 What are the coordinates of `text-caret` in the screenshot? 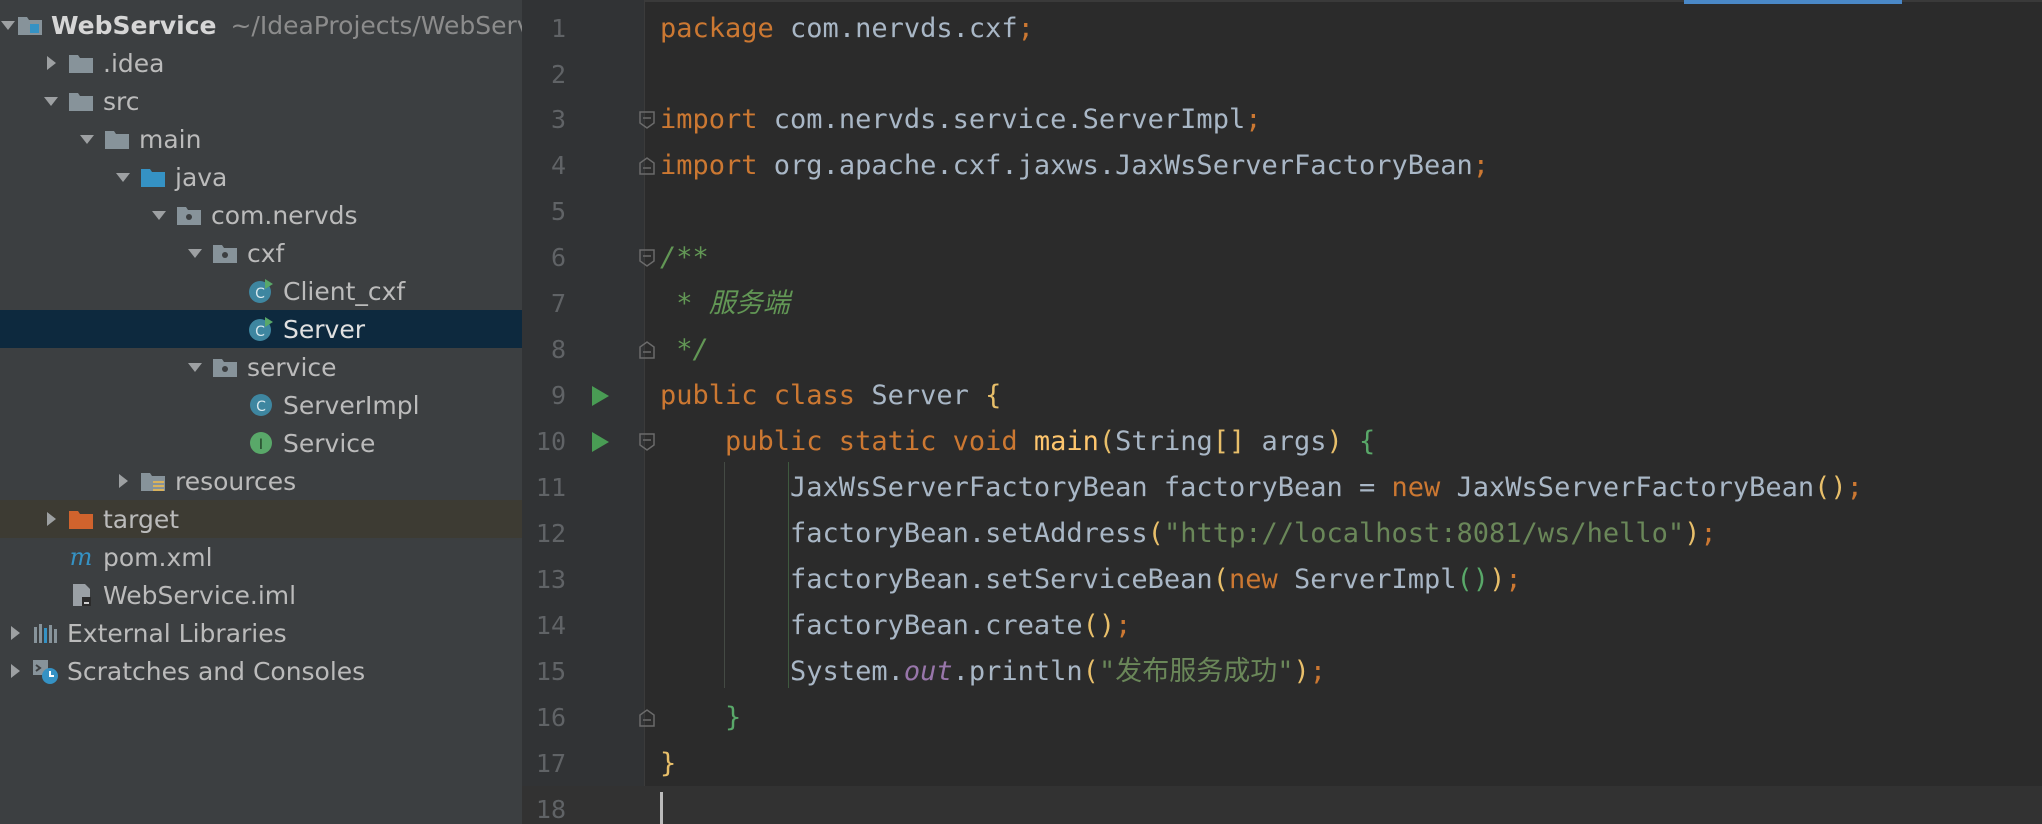 It's located at (661, 808).